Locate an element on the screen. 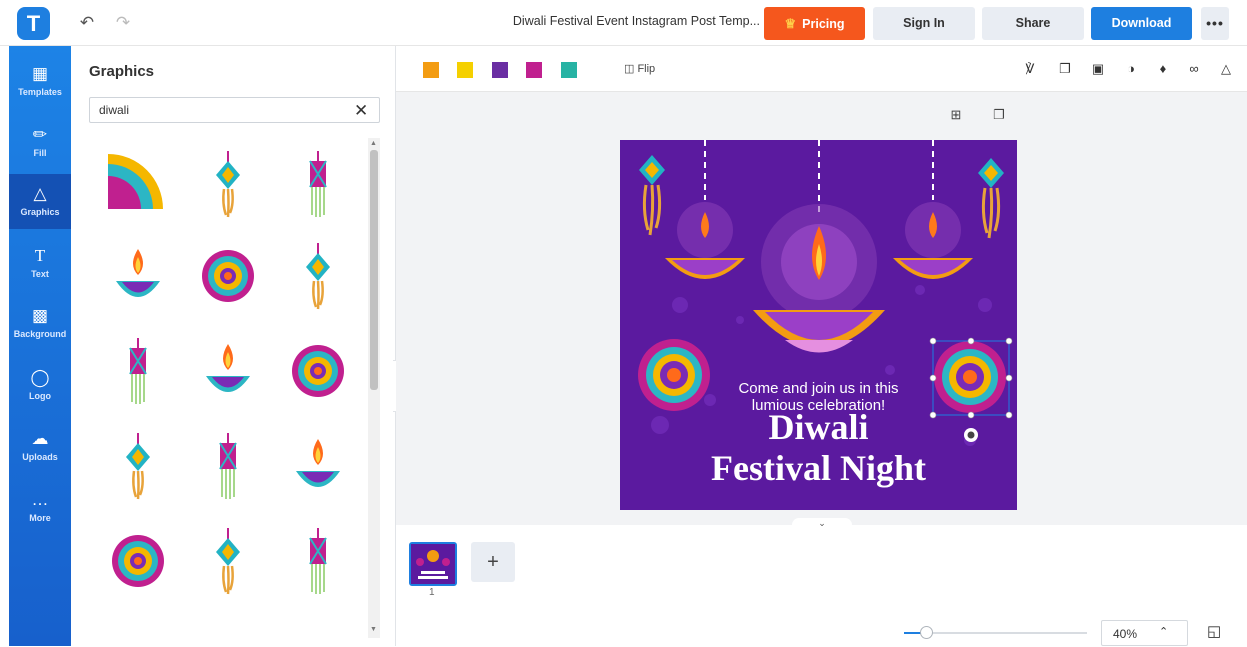  align-icon: ♦ is located at coordinates (1163, 69).